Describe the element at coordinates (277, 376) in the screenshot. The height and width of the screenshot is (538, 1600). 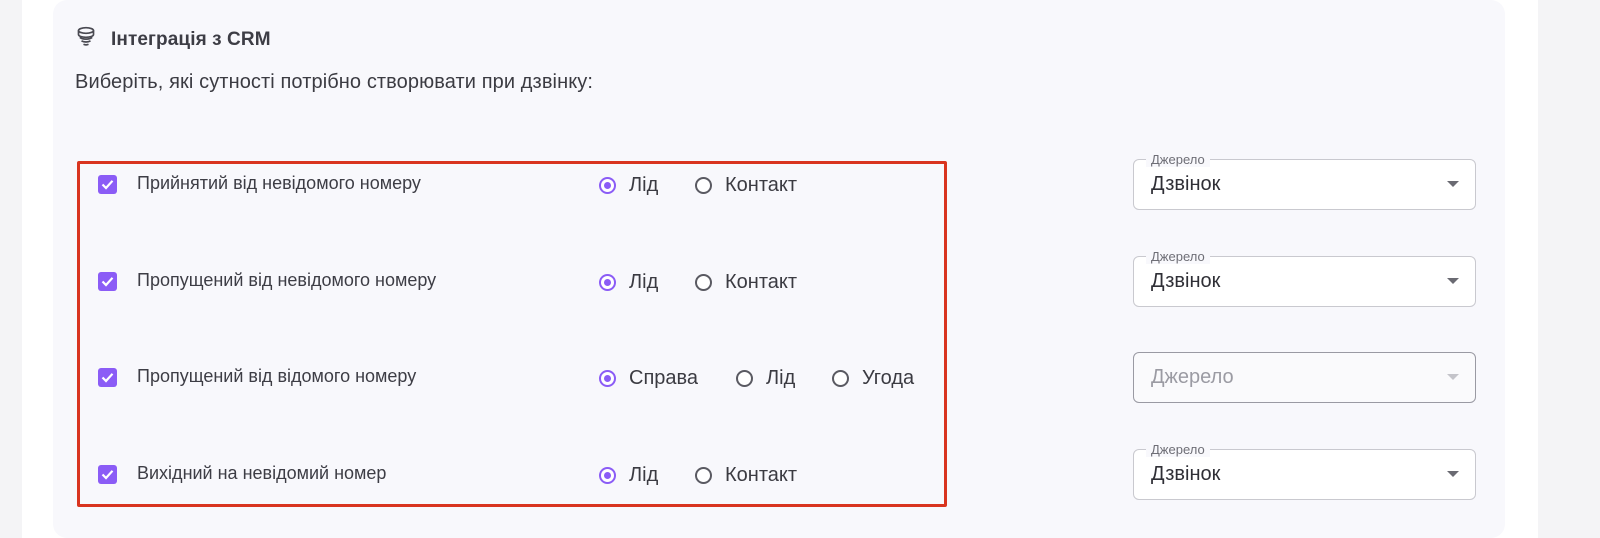
I see `row-label: Пропущений від відомого номеру` at that location.